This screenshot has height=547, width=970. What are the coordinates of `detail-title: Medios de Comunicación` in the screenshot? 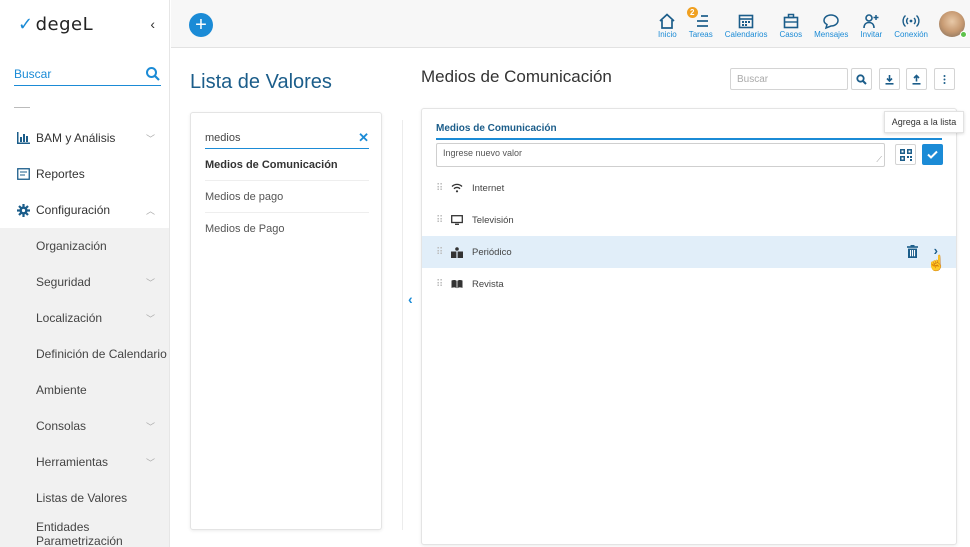 It's located at (516, 76).